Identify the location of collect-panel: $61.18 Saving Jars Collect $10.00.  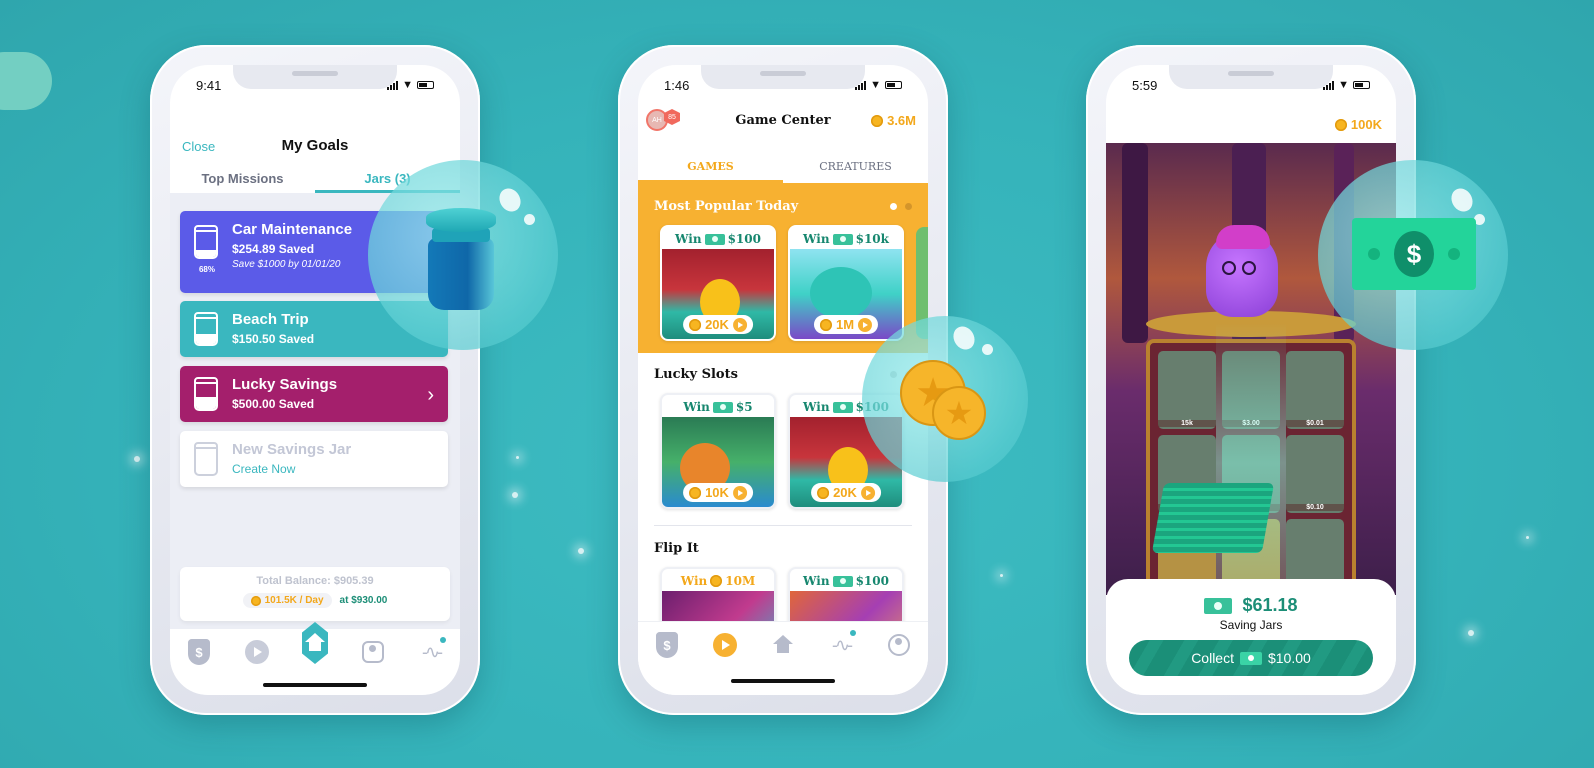
(1251, 637).